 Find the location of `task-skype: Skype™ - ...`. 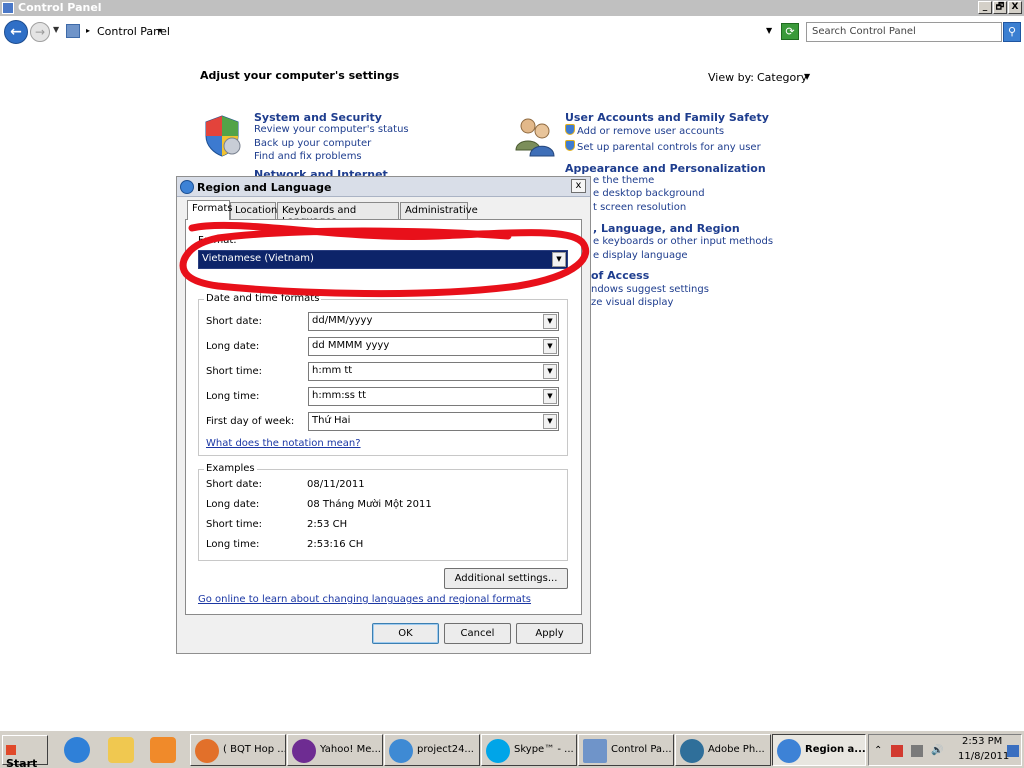

task-skype: Skype™ - ... is located at coordinates (529, 750).